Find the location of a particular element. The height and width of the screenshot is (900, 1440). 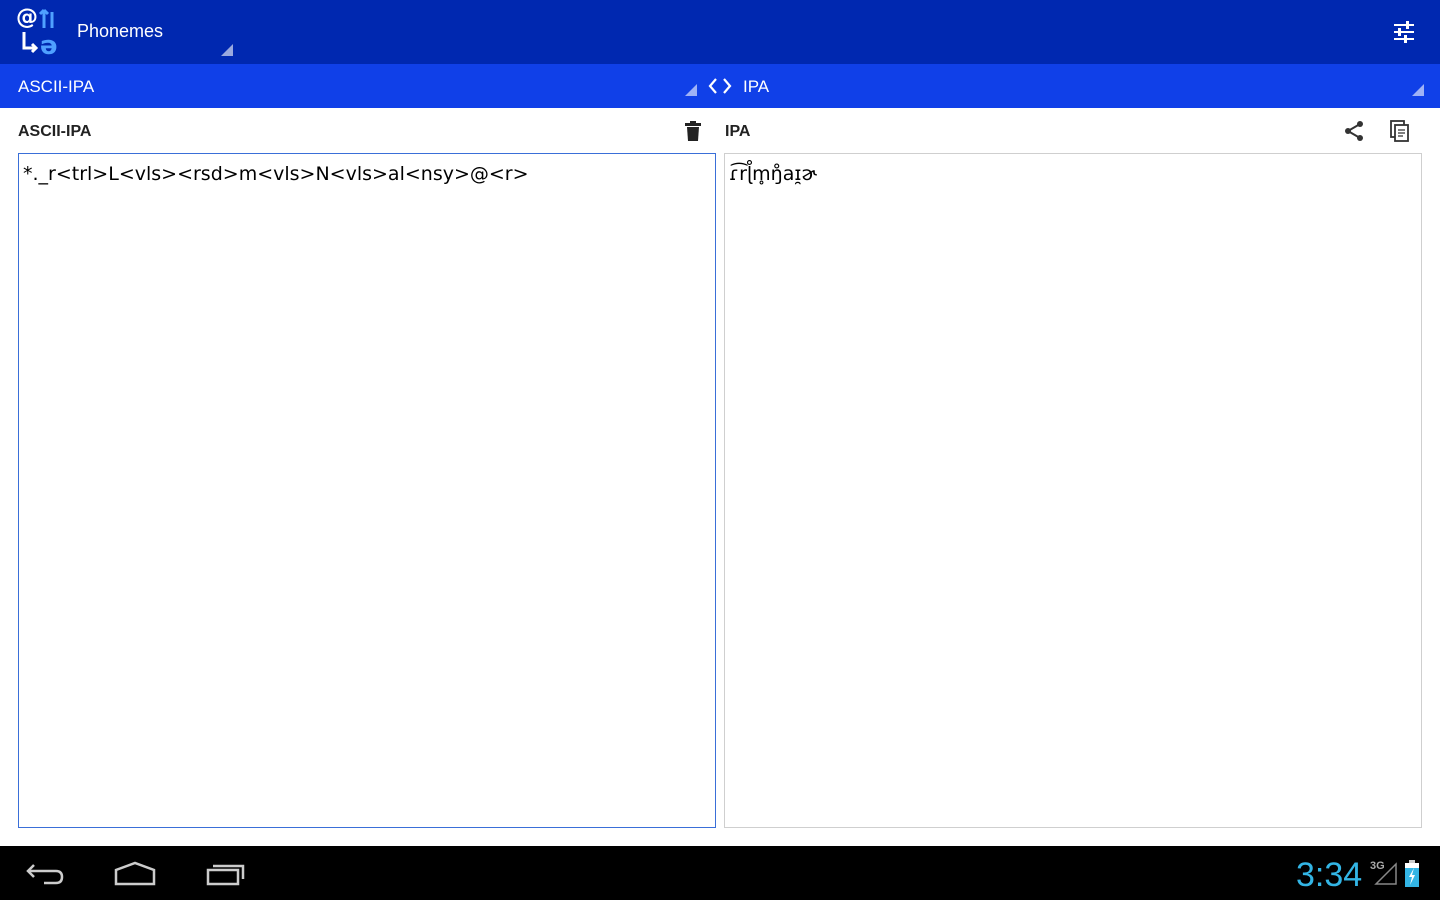

back-arrow-icon is located at coordinates (45, 874).